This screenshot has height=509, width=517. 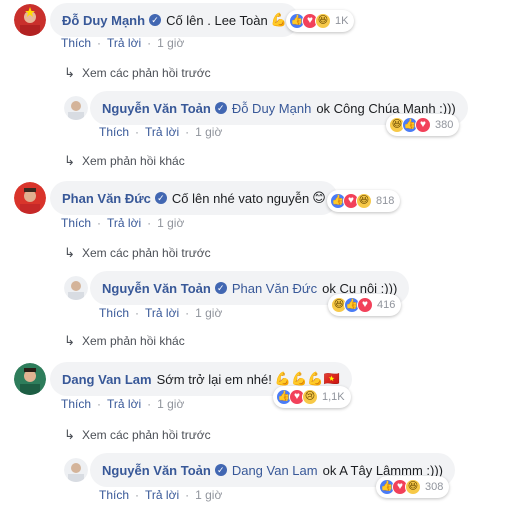 I want to click on comment-text: Cố lên nhé vato nguyễn, so click(x=240, y=198).